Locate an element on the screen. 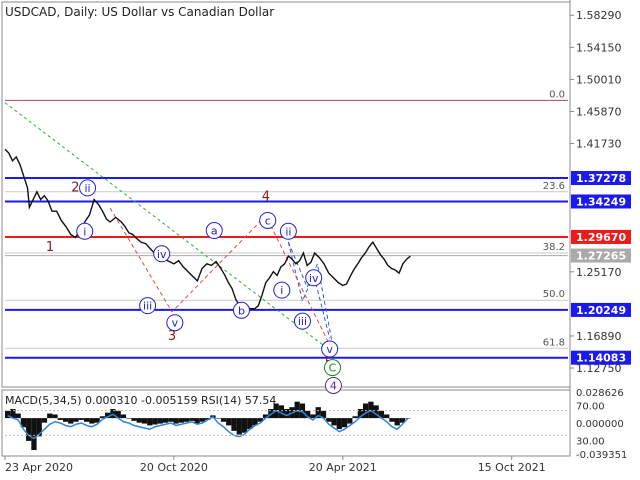  wave-label: 3 is located at coordinates (172, 336).